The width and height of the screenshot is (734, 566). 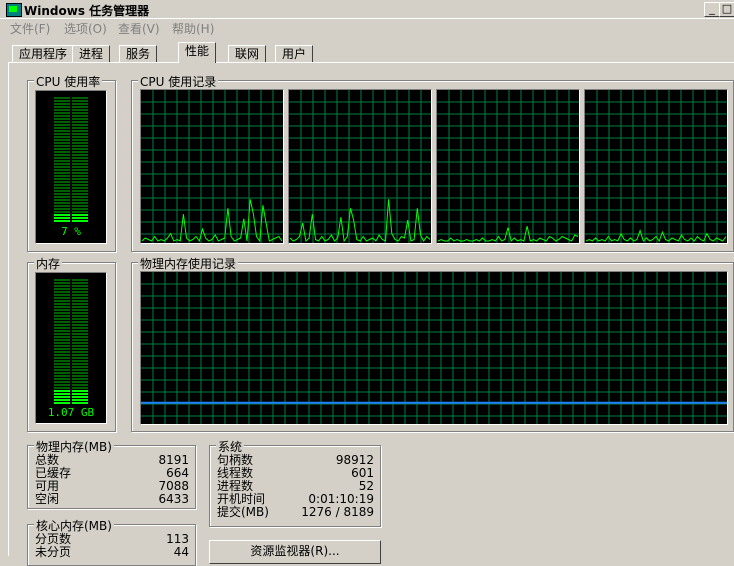 What do you see at coordinates (68, 81) in the screenshot?
I see `cpu-usage-label: CPU 使用率` at bounding box center [68, 81].